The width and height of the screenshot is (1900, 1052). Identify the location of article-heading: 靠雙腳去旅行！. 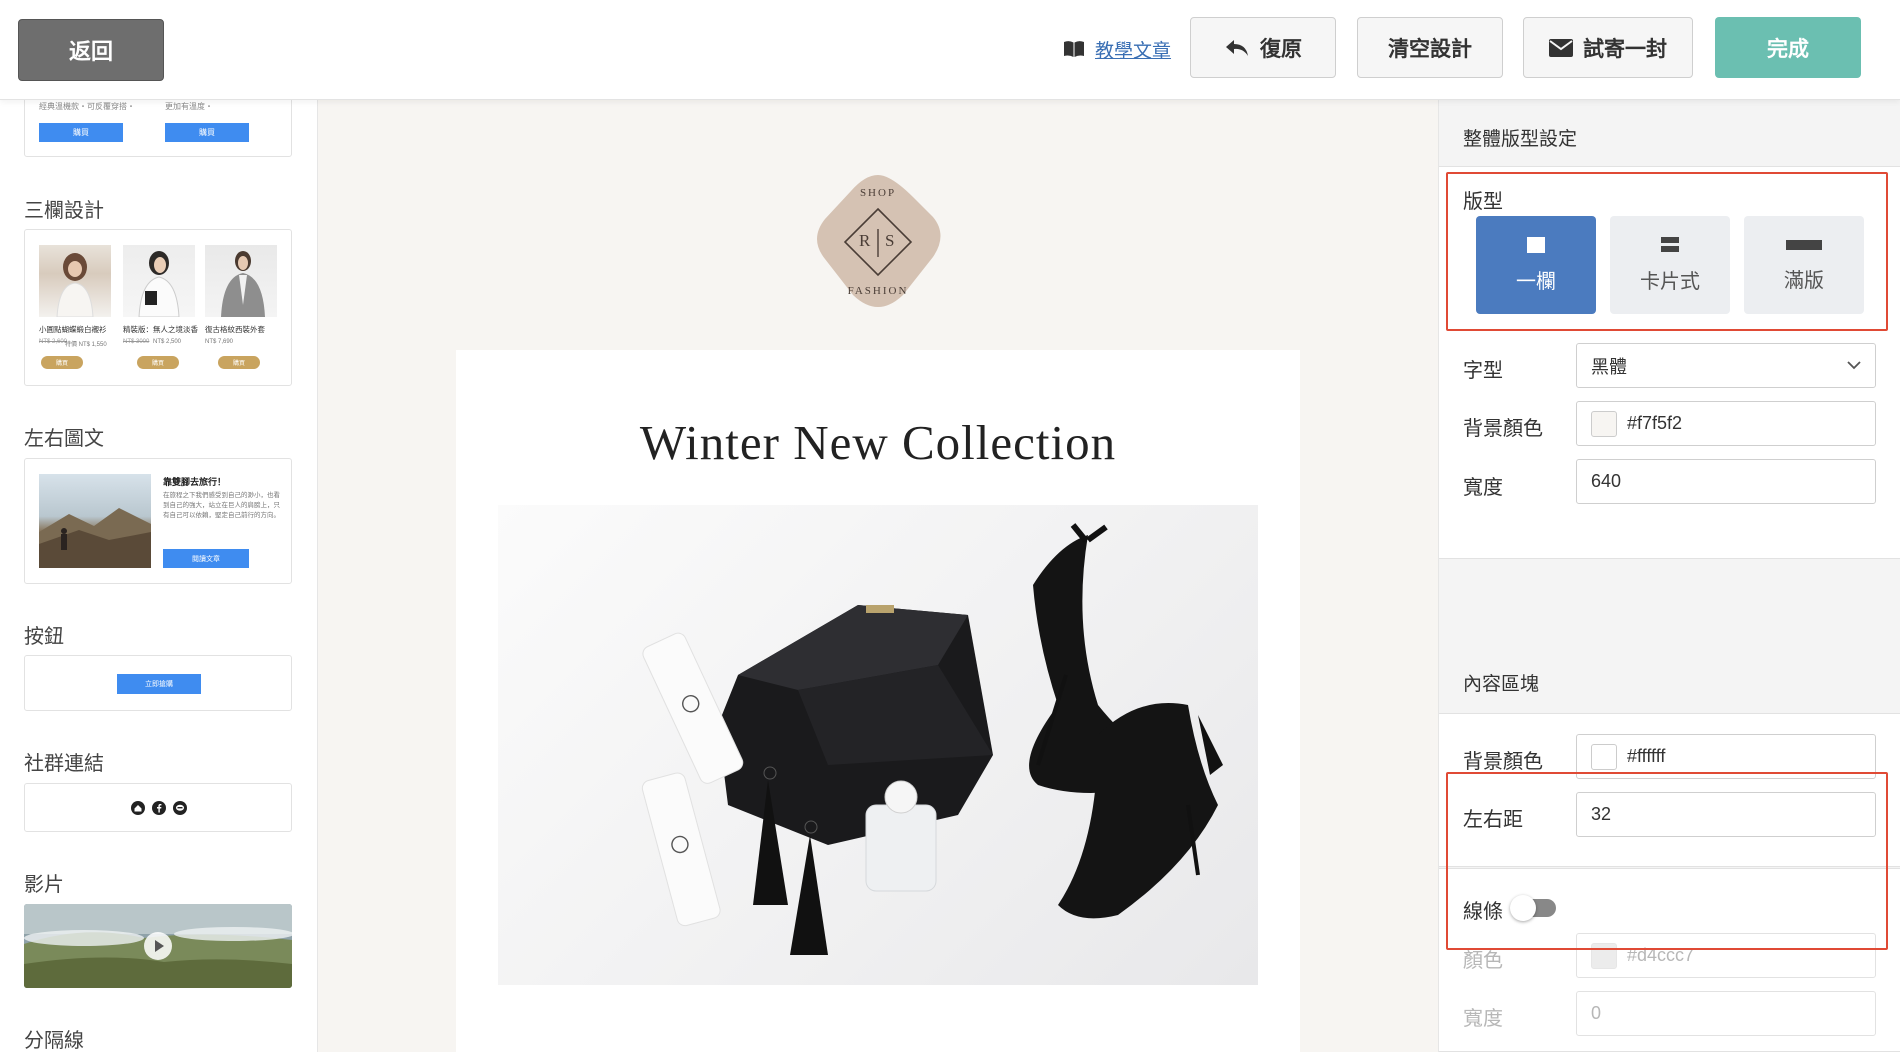
(195, 482).